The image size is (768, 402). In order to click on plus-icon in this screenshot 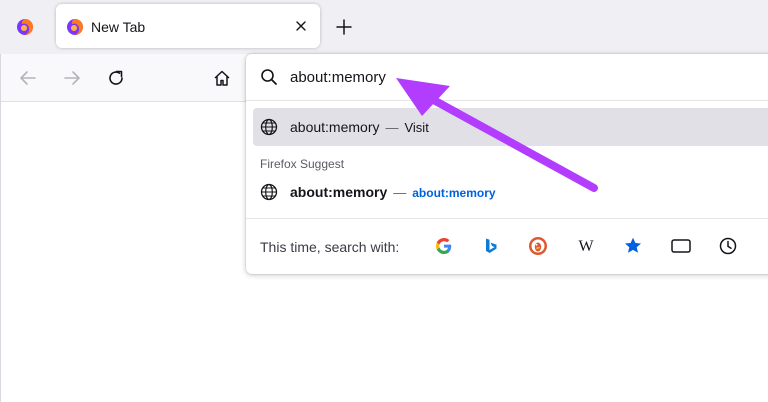, I will do `click(344, 27)`.